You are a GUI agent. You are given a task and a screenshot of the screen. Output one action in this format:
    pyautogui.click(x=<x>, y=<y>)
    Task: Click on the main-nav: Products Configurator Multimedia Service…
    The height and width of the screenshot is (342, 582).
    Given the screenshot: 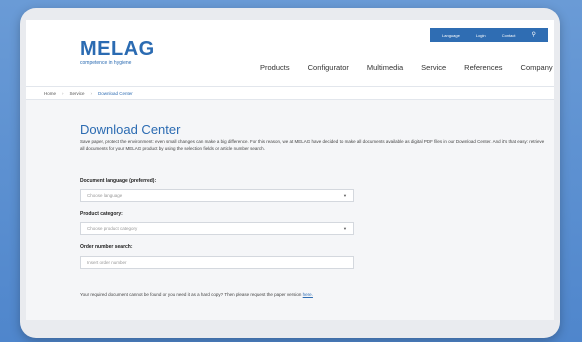 What is the action you would take?
    pyautogui.click(x=406, y=67)
    